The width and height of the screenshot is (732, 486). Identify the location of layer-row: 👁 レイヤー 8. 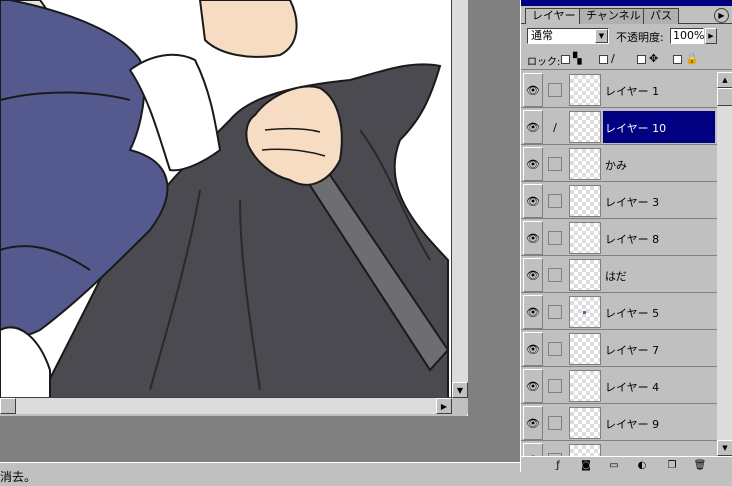
(619, 238).